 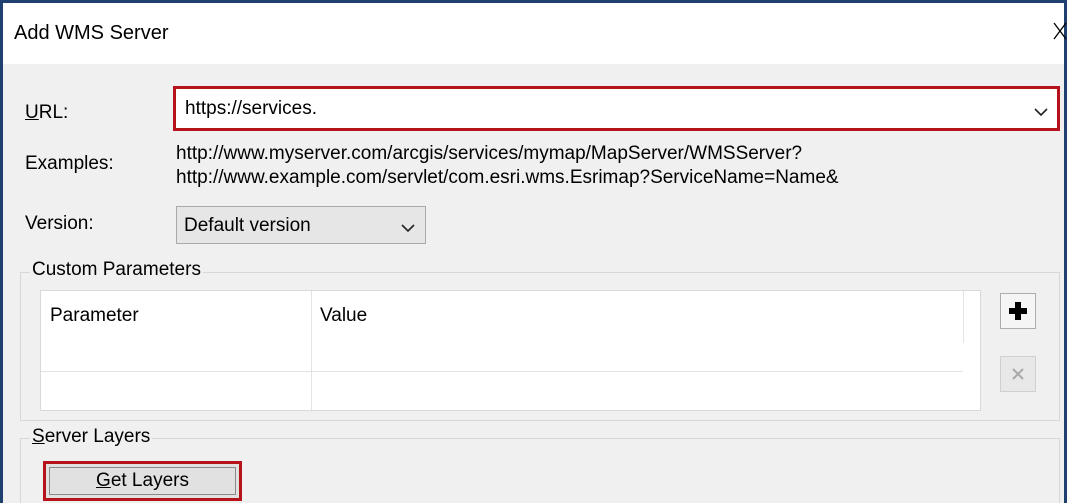 I want to click on url-label: URL:, so click(x=47, y=112).